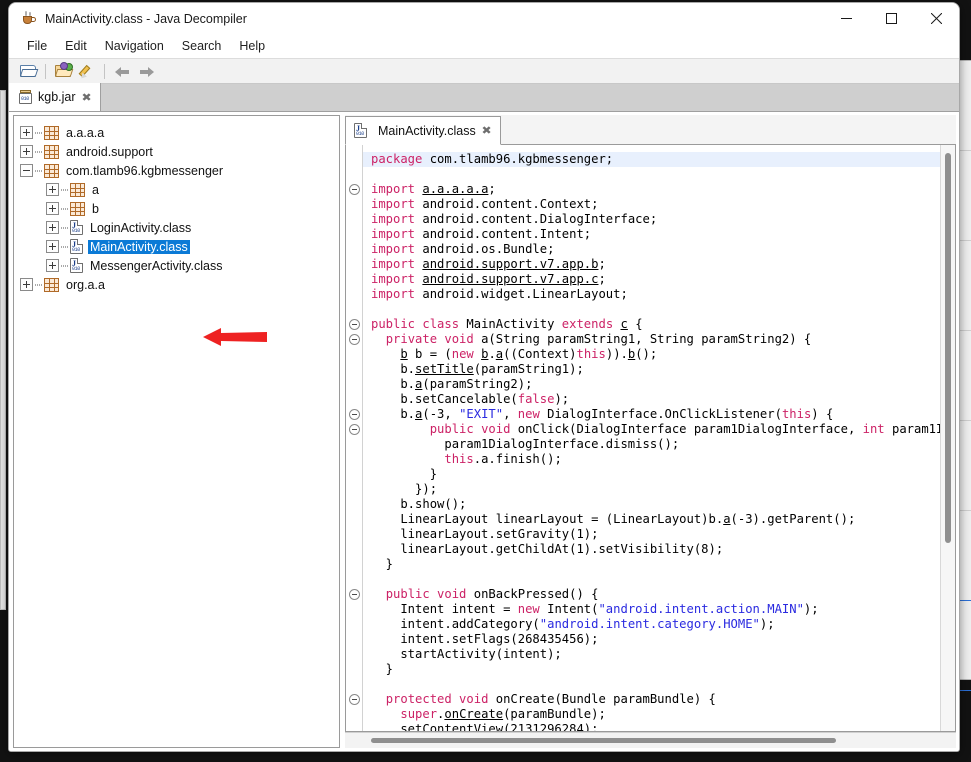 Image resolution: width=971 pixels, height=762 pixels. What do you see at coordinates (492, 594) in the screenshot?
I see `code-line: public void onBackPressed() {` at bounding box center [492, 594].